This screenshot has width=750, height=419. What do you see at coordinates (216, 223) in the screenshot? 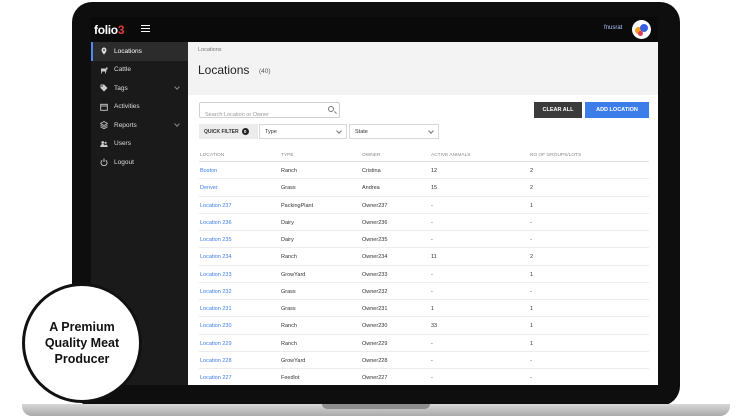
I see `location-cell: Location 236` at bounding box center [216, 223].